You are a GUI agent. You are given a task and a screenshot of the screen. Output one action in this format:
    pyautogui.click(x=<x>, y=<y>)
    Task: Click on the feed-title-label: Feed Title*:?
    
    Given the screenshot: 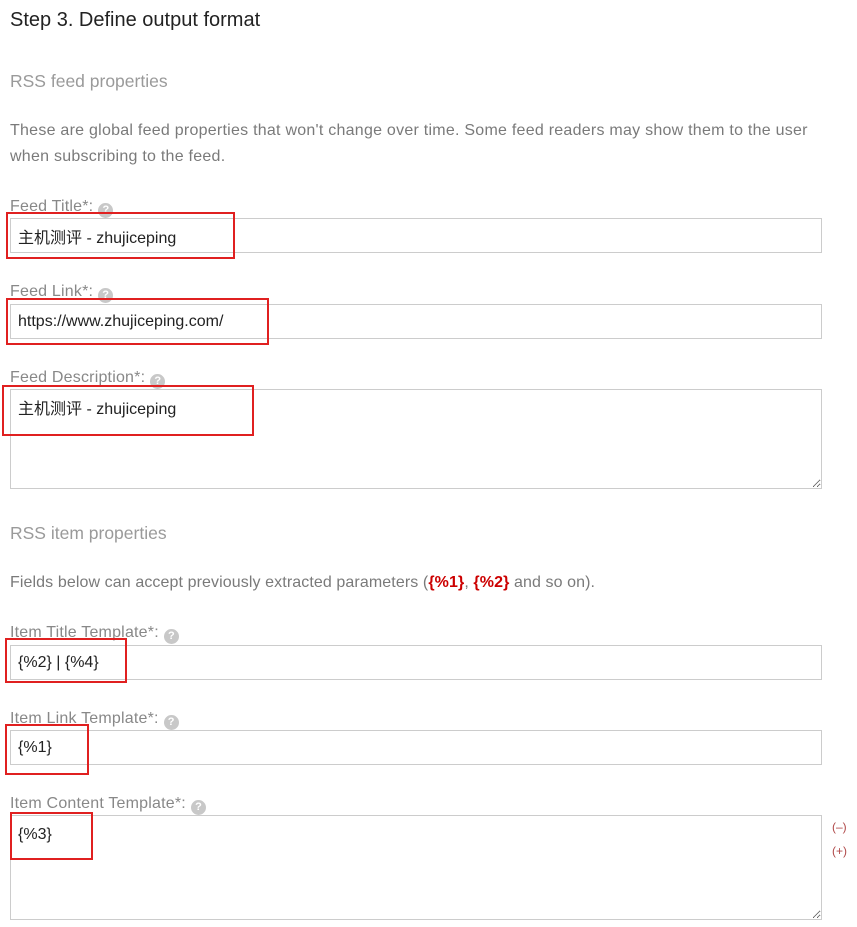 What is the action you would take?
    pyautogui.click(x=62, y=207)
    